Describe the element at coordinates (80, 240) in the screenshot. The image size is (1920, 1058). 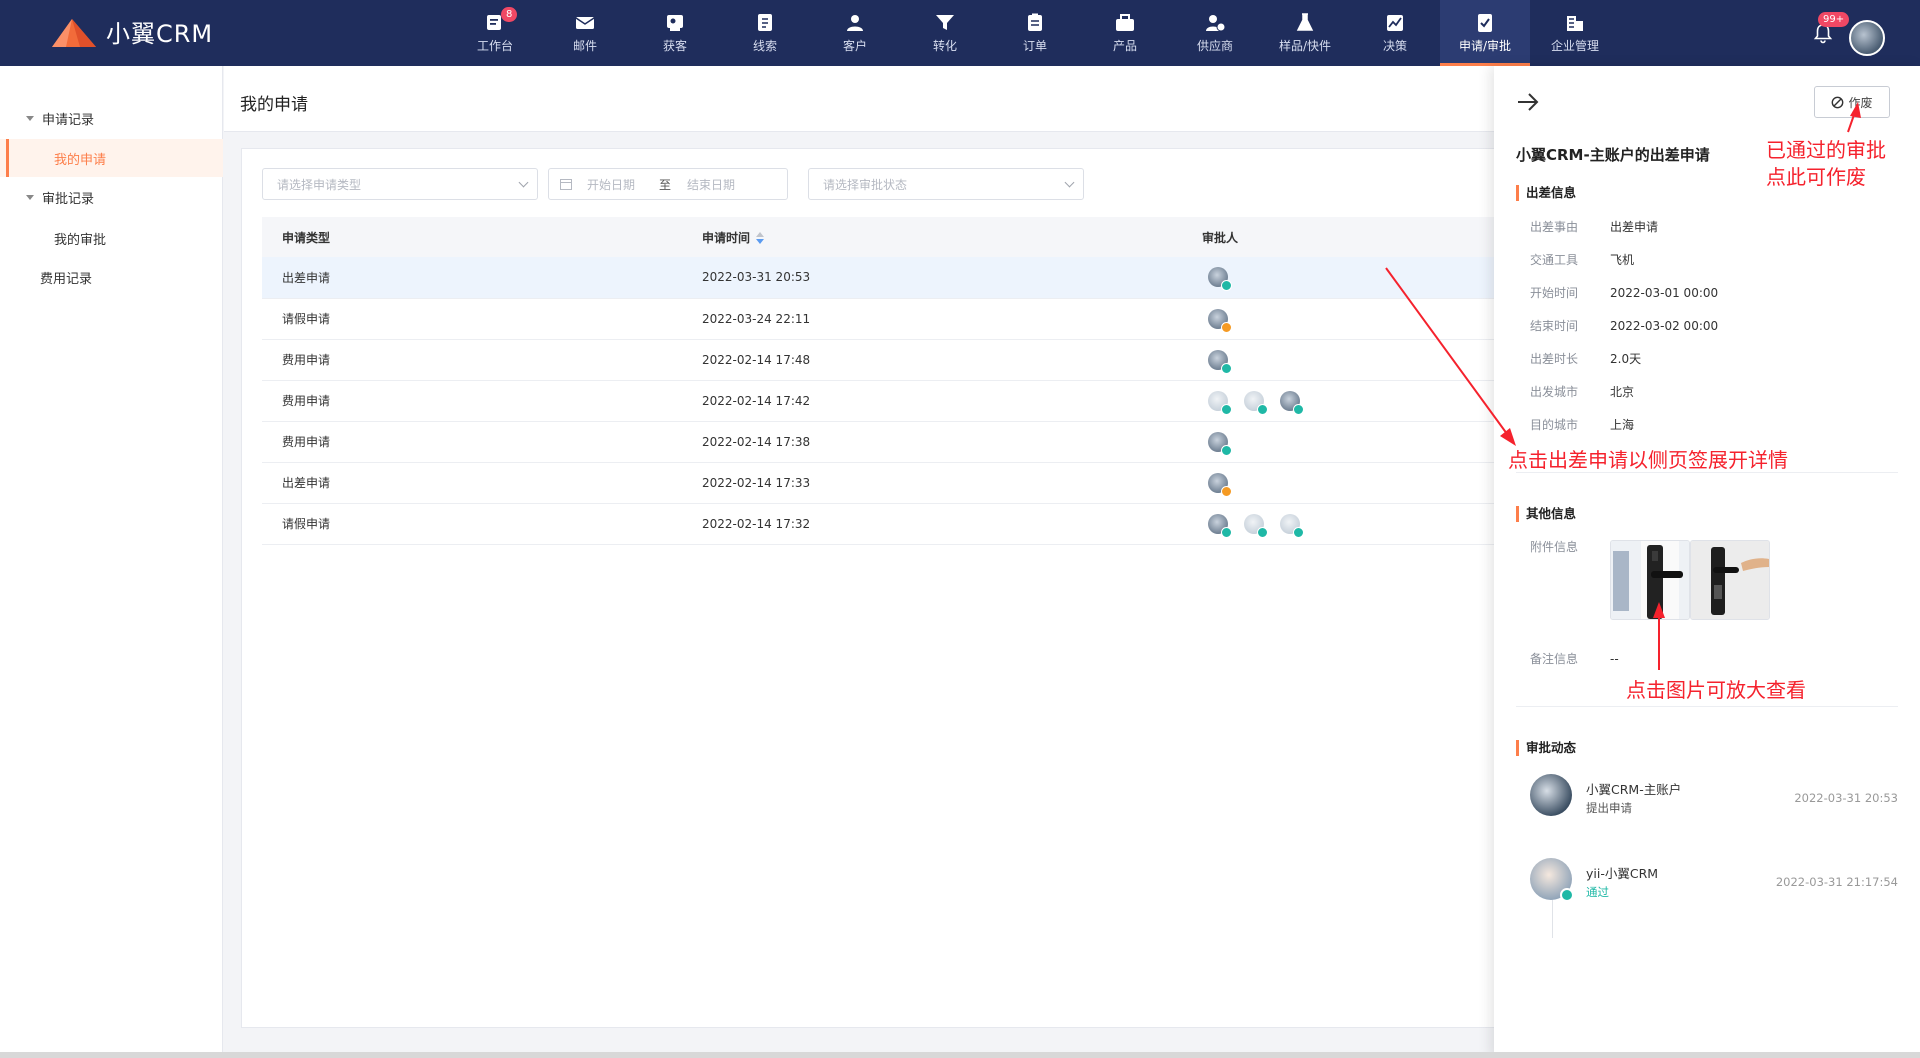
I see `sidebar-item-label: 我的审批` at that location.